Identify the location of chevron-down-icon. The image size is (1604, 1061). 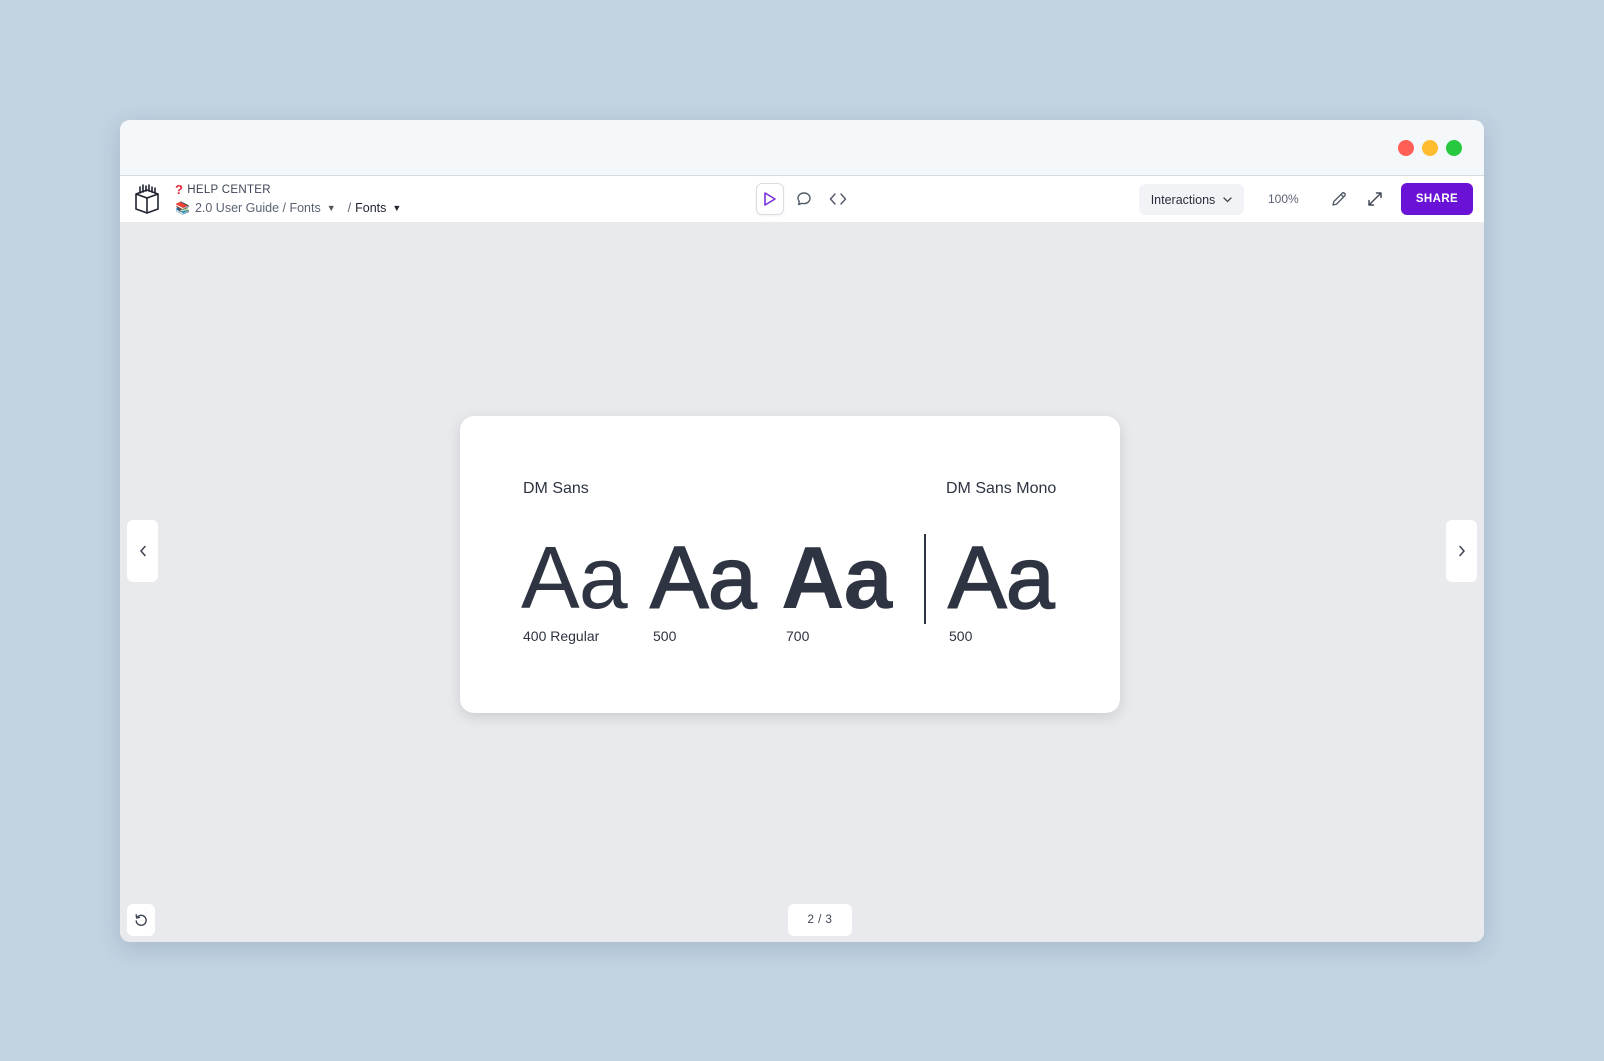
(1227, 199).